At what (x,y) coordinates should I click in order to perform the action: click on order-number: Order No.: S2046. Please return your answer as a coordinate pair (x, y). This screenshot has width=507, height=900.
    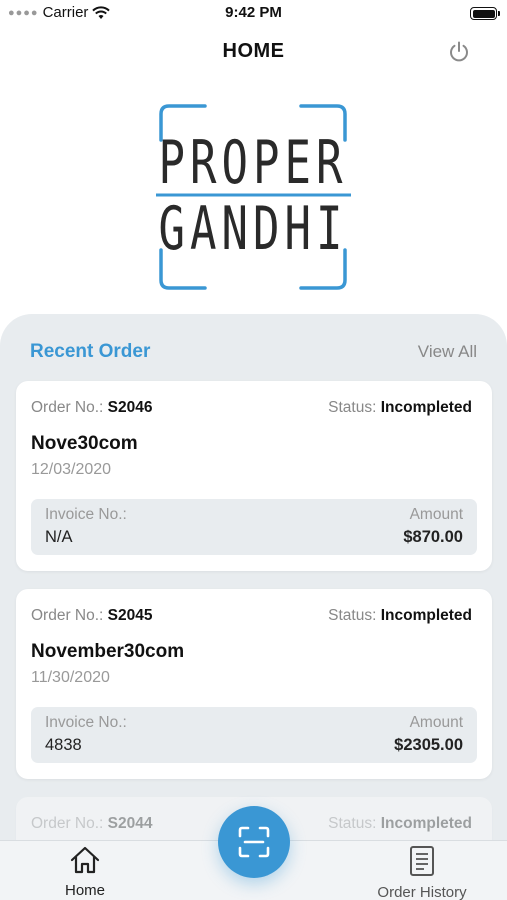
    Looking at the image, I should click on (92, 407).